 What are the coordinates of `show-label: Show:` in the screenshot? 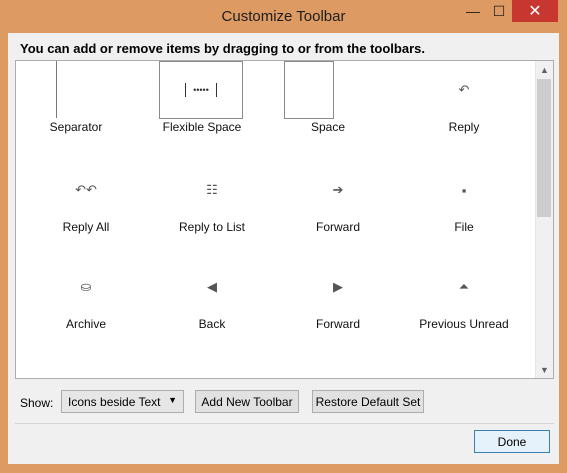 It's located at (37, 403).